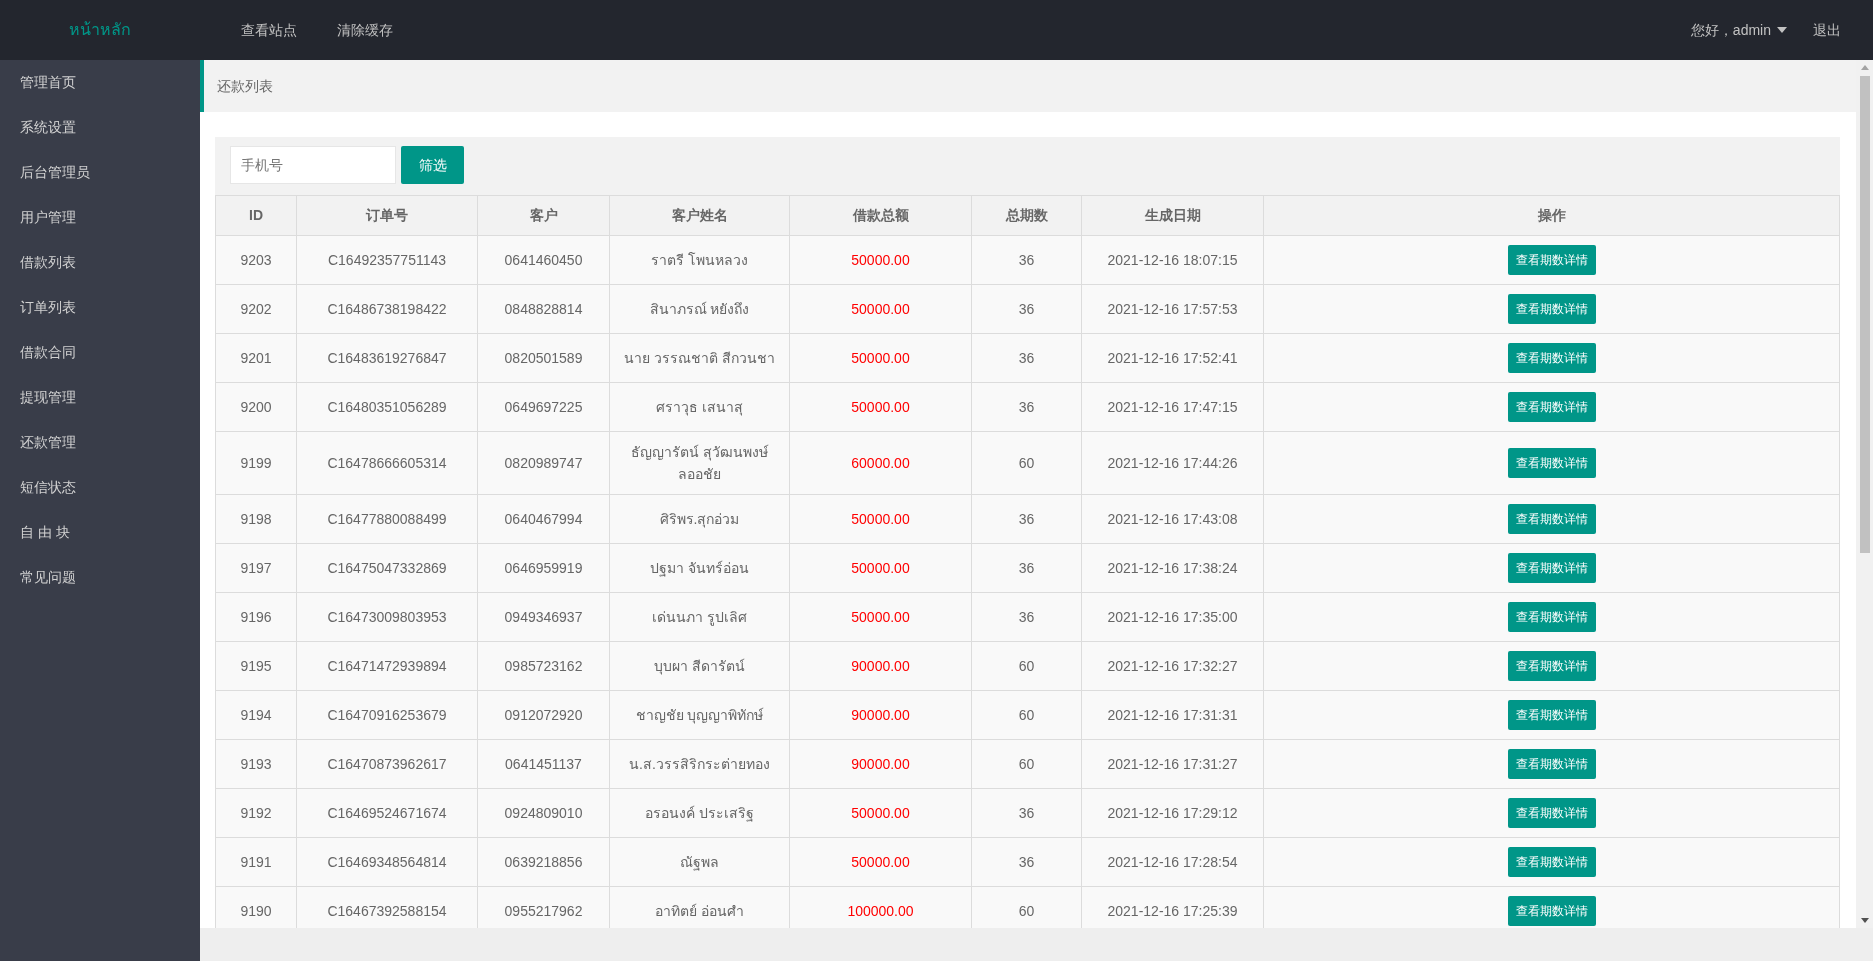  What do you see at coordinates (1172, 215) in the screenshot?
I see `column-header: 生成日期` at bounding box center [1172, 215].